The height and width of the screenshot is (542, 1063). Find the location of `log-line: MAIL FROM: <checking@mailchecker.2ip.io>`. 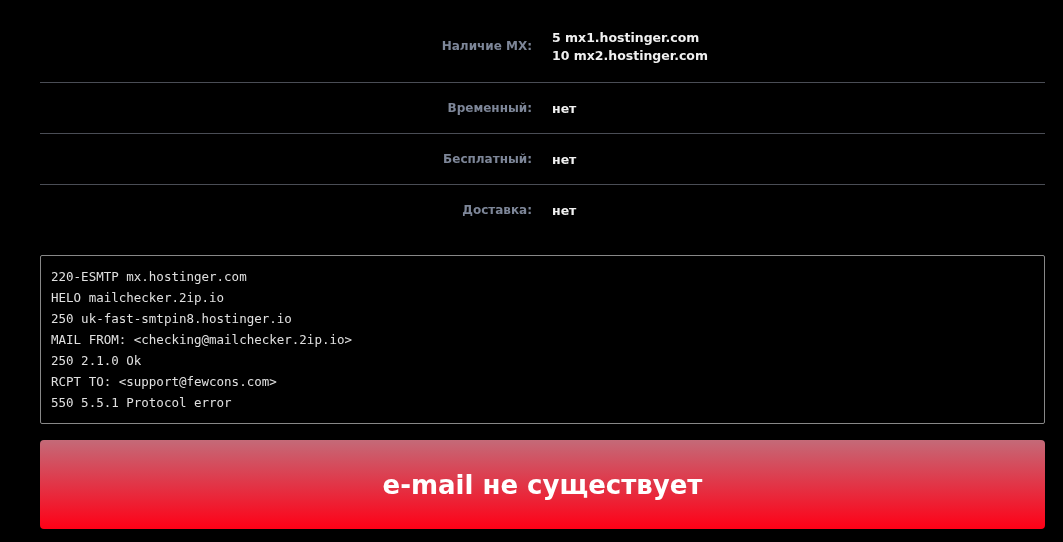

log-line: MAIL FROM: <checking@mailchecker.2ip.io> is located at coordinates (202, 340).